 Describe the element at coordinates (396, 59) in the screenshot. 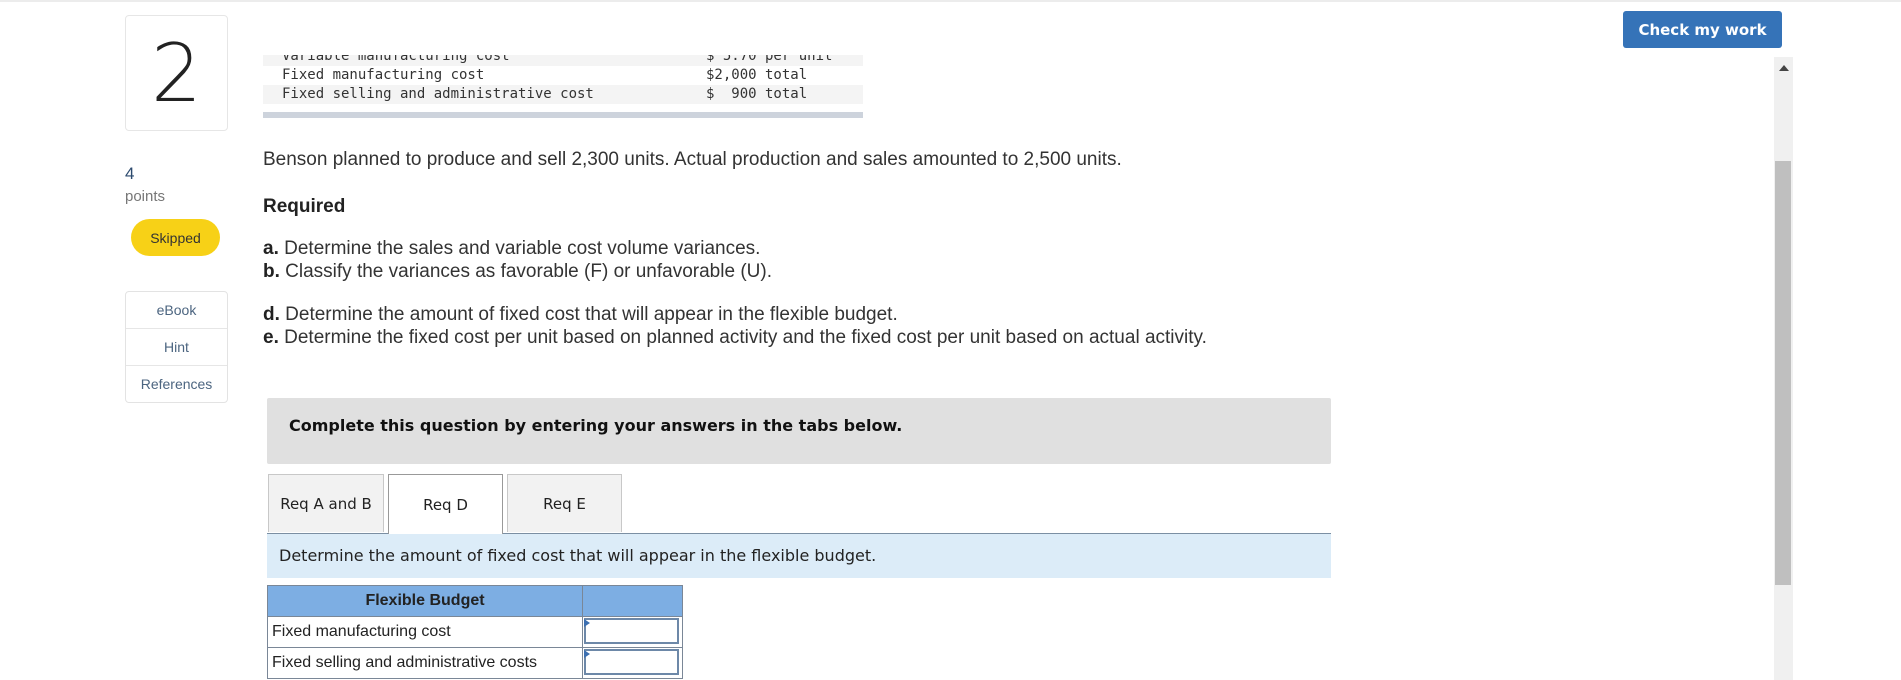

I see `cost-label: Variable manufacturing cost` at that location.